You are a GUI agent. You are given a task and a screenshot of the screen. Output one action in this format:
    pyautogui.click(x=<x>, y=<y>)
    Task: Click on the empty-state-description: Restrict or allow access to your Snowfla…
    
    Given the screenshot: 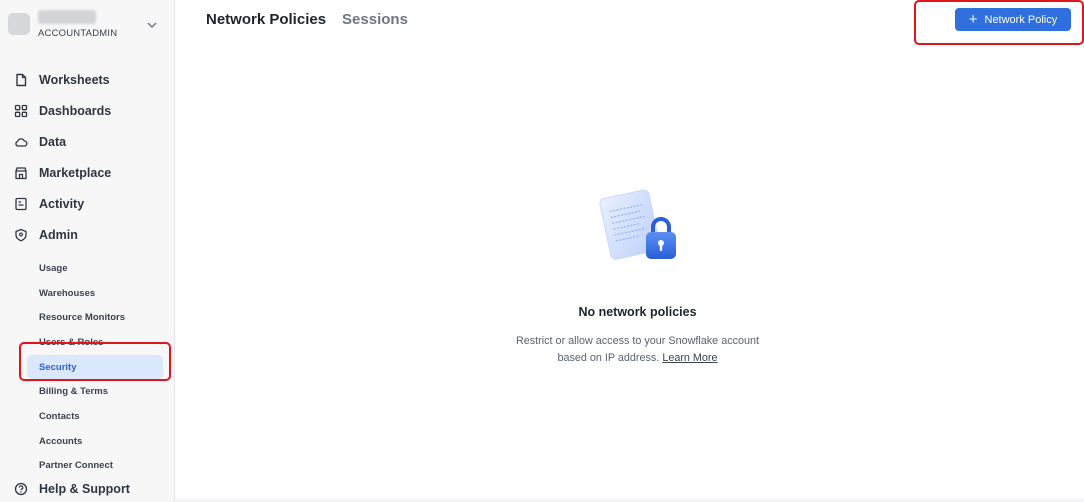 What is the action you would take?
    pyautogui.click(x=637, y=349)
    